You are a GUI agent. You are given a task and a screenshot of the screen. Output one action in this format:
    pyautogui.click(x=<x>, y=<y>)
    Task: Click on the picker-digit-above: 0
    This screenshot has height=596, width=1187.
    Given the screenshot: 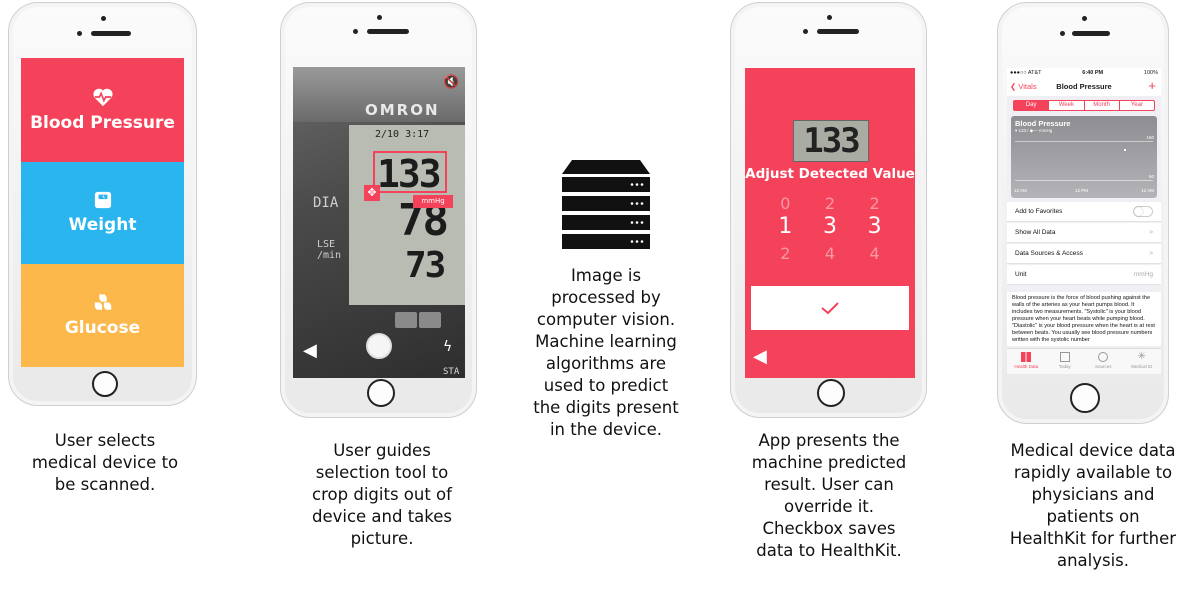 What is the action you would take?
    pyautogui.click(x=785, y=203)
    